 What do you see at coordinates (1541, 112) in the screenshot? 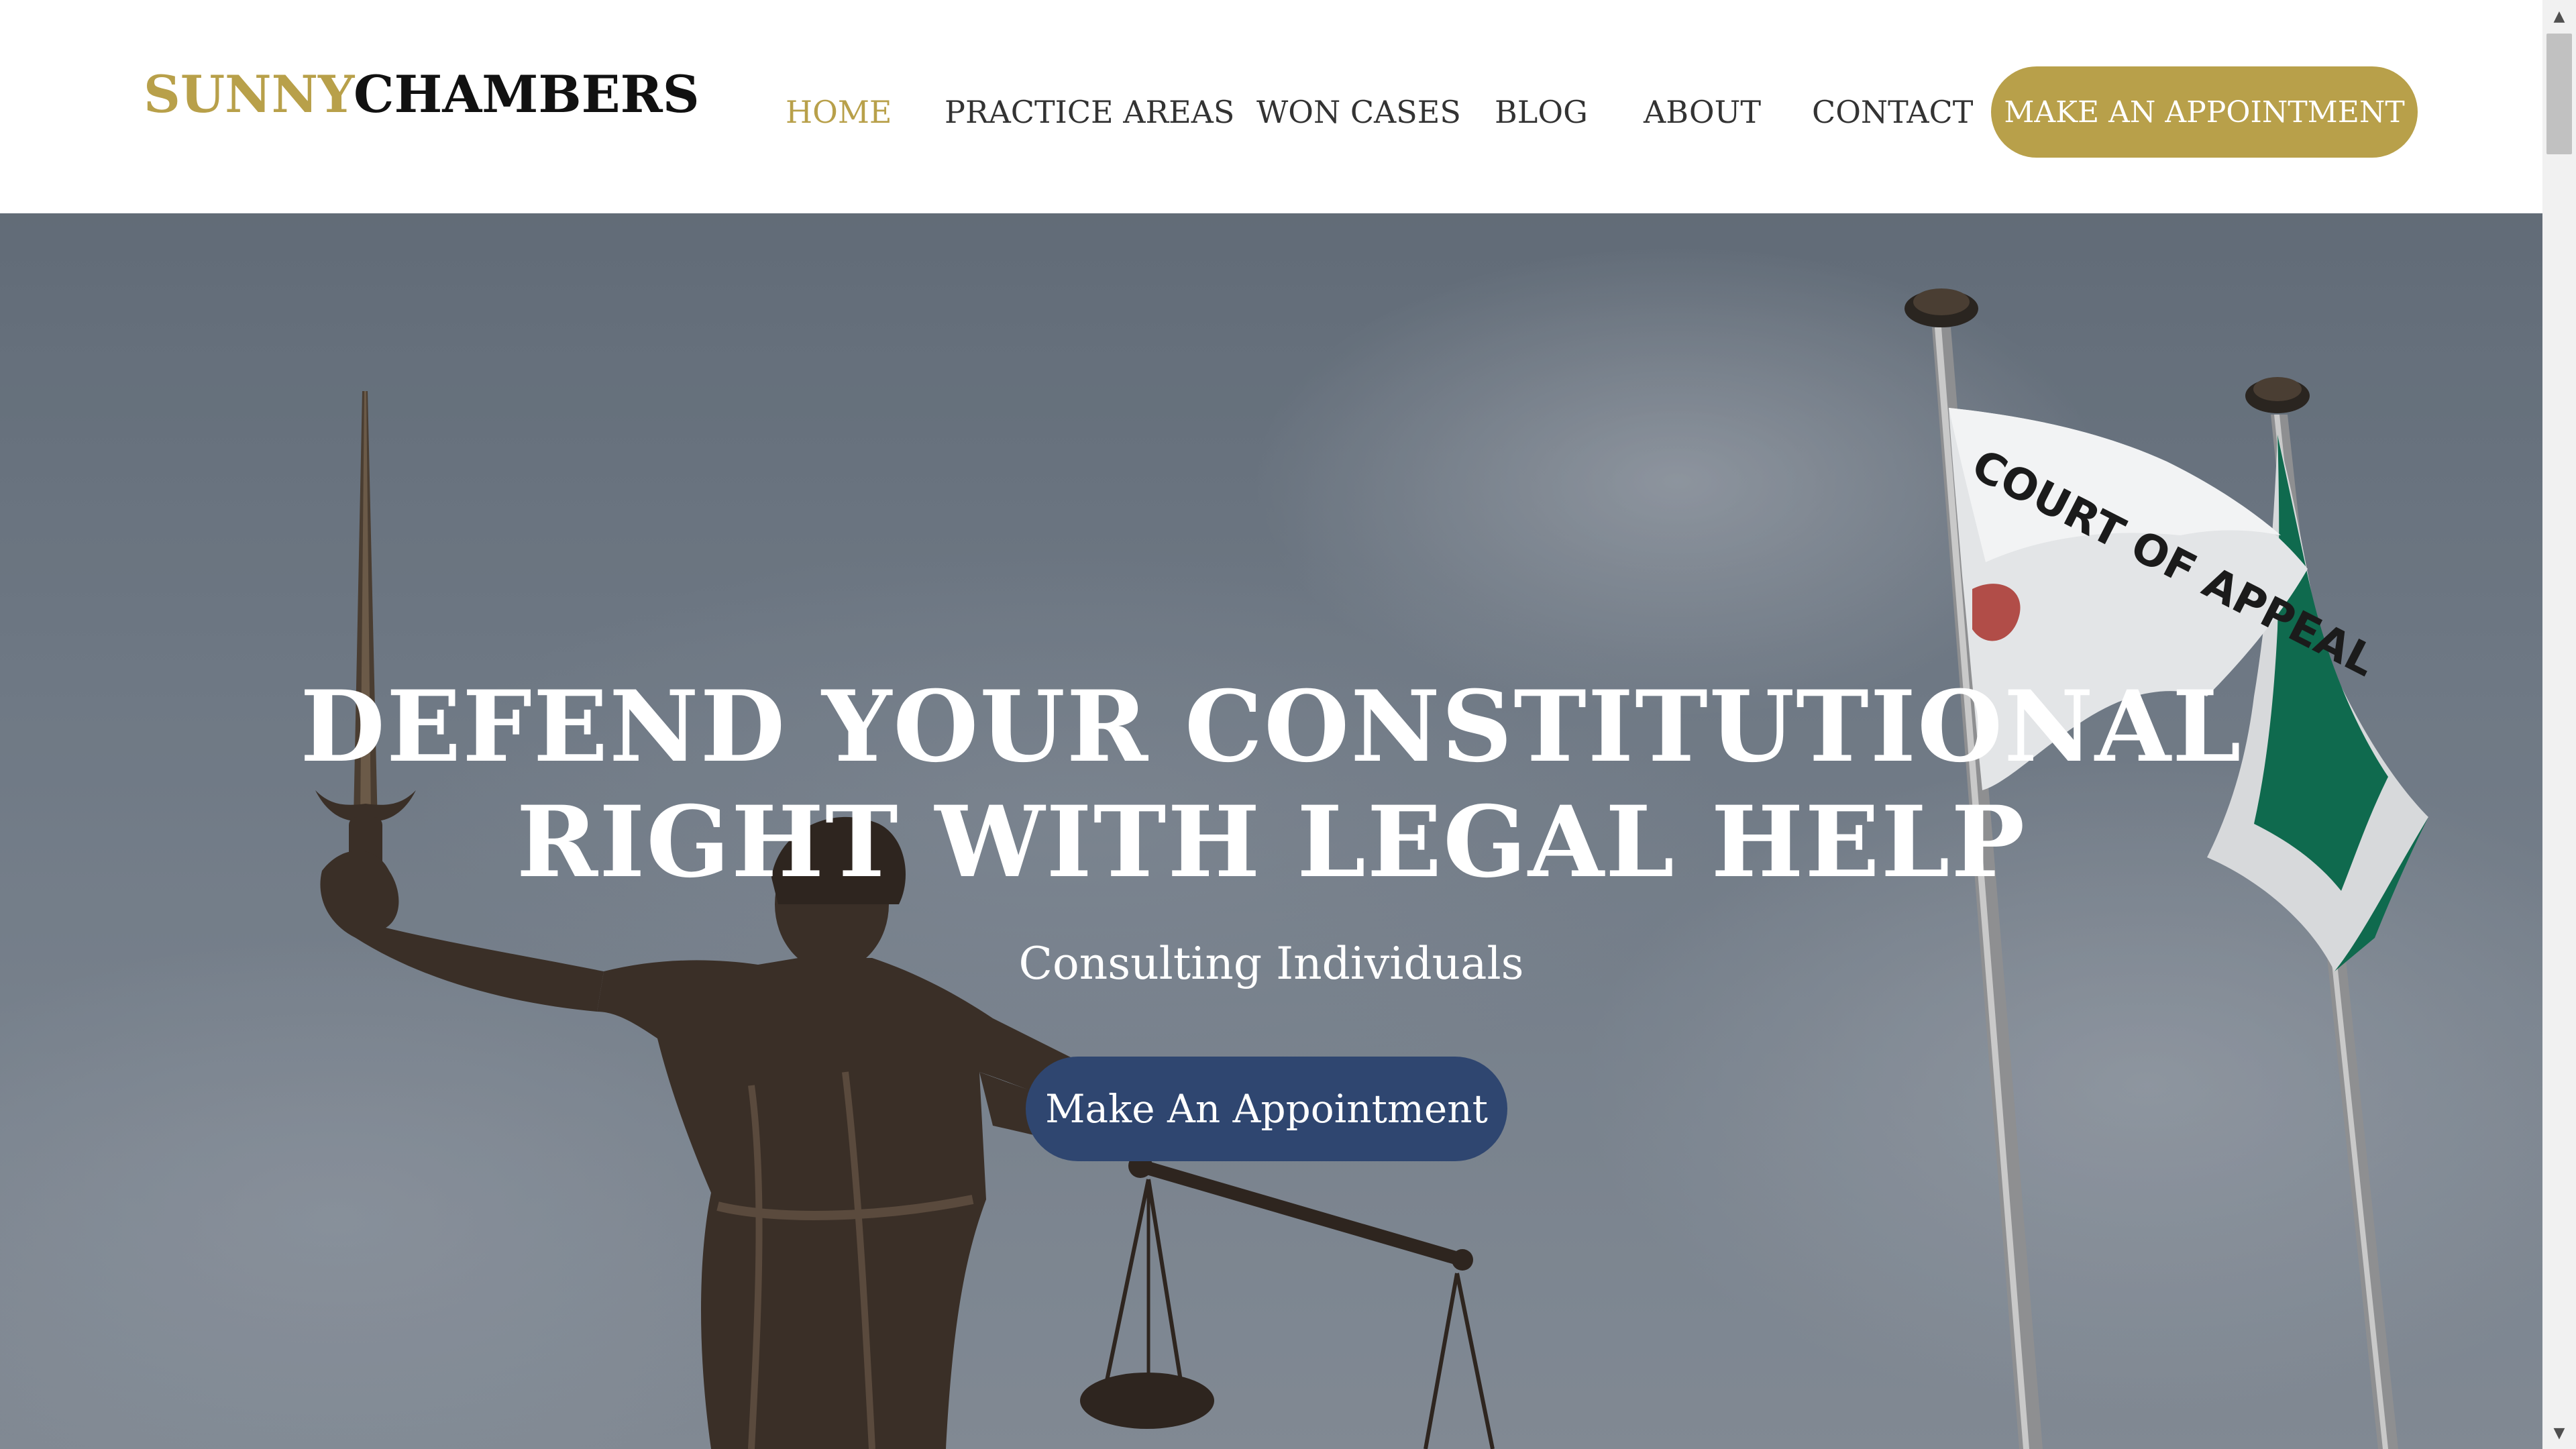
I see `nav-item-blog: BLOG` at bounding box center [1541, 112].